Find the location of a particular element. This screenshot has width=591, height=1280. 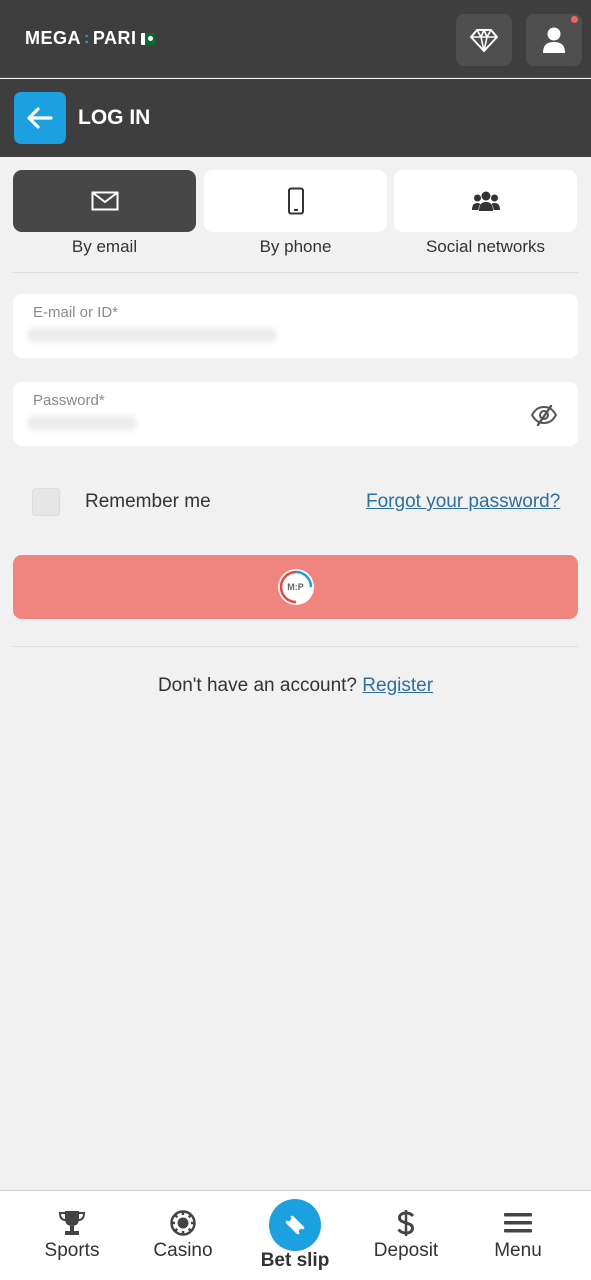

nav-menu: Menu is located at coordinates (518, 1235).